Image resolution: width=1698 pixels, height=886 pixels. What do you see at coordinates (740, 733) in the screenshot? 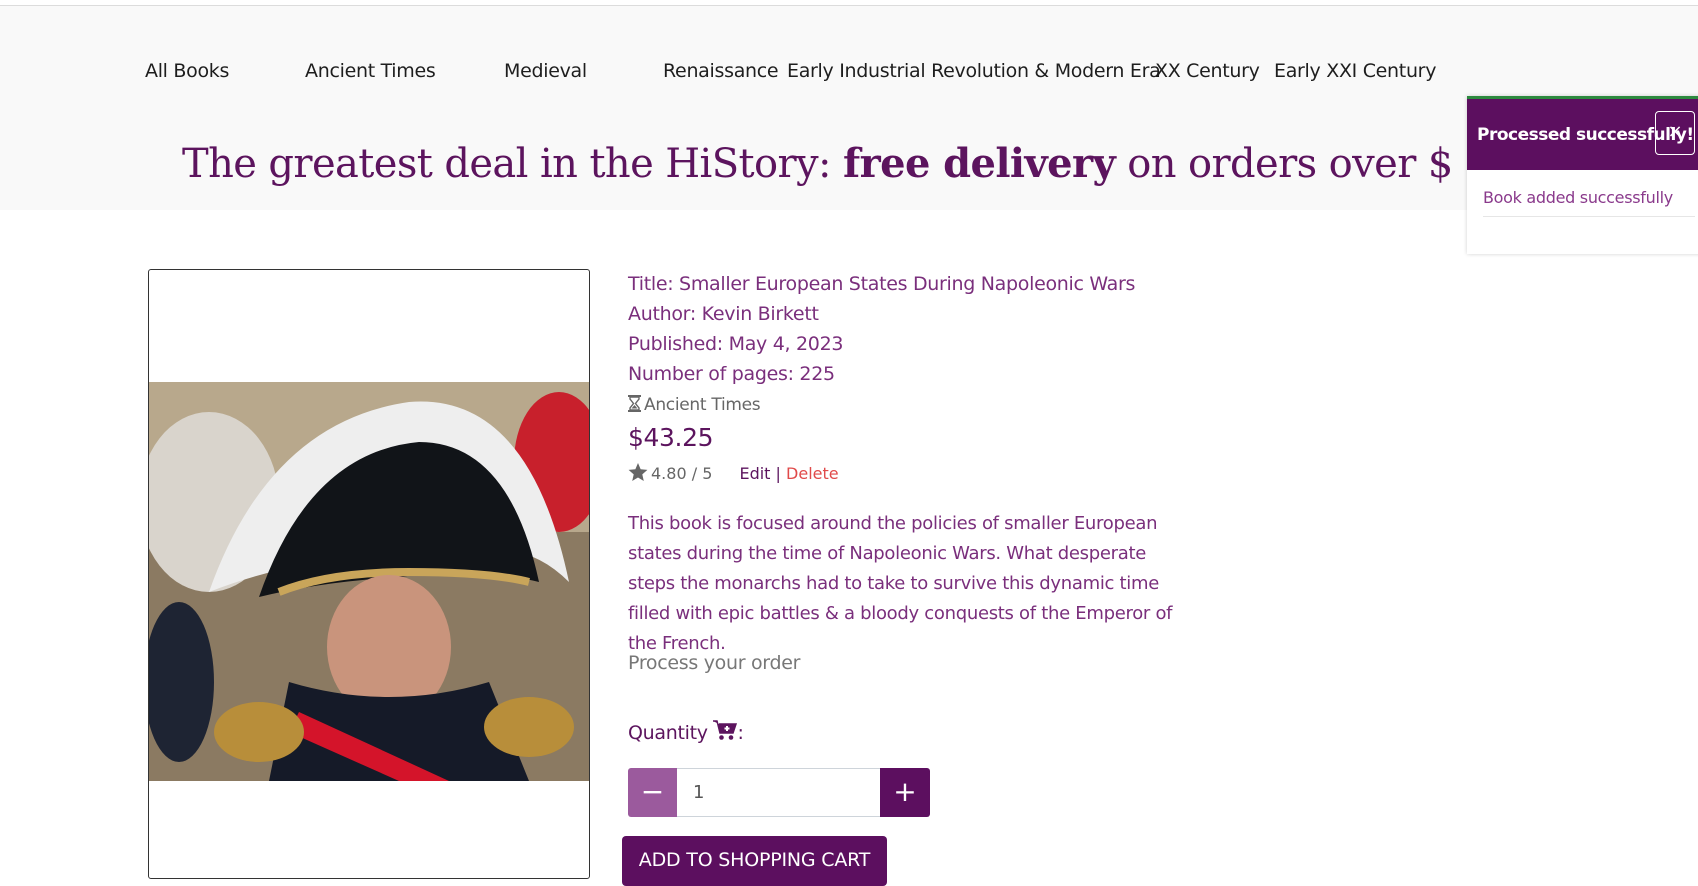
I see `quantity-suffix: :` at bounding box center [740, 733].